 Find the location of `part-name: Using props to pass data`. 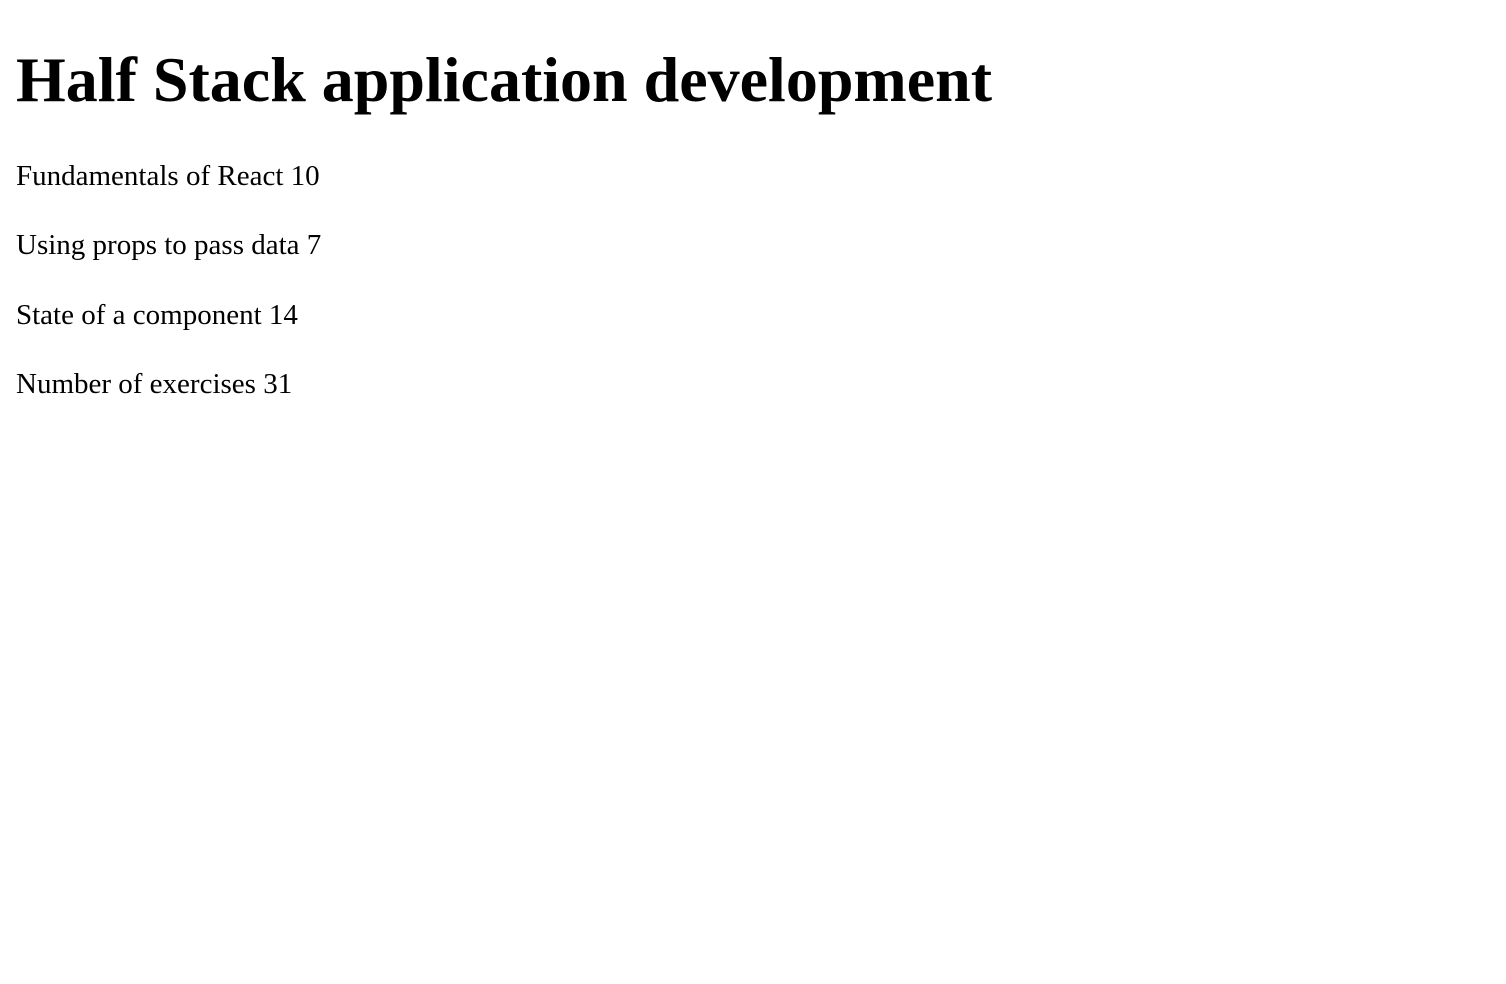

part-name: Using props to pass data is located at coordinates (158, 245).